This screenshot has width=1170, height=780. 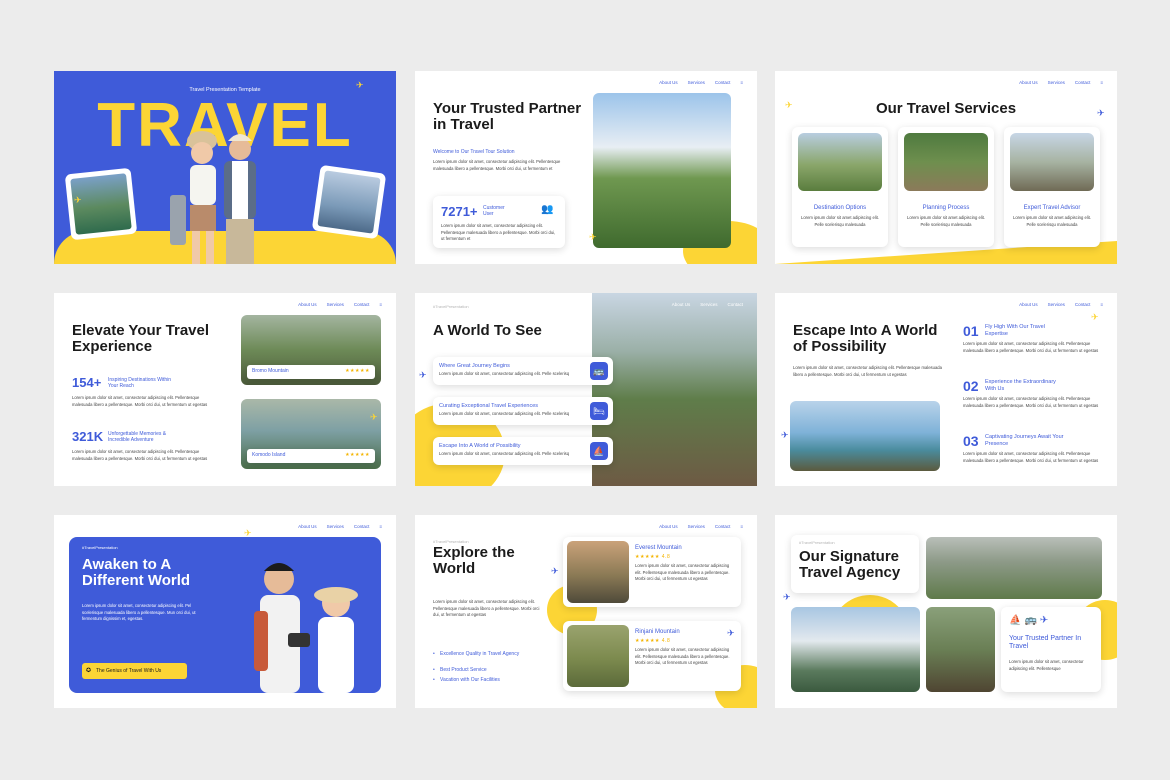 I want to click on misty-mountain-photo, so click(x=1014, y=568).